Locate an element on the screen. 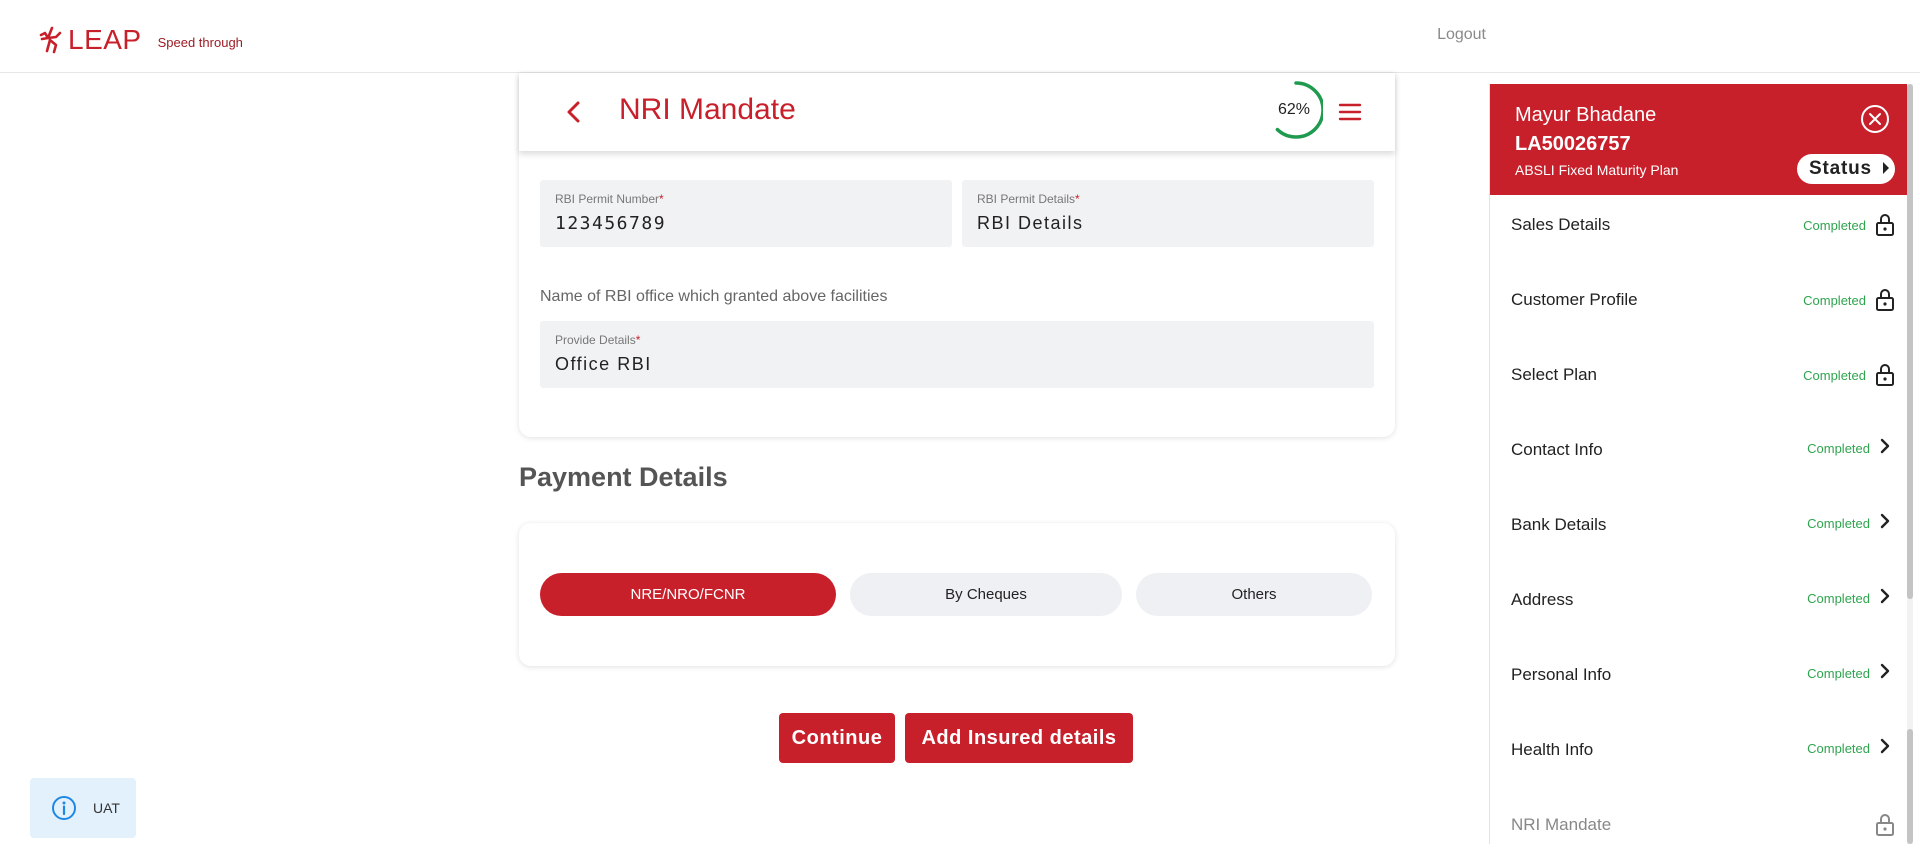  logo-text: LEAP is located at coordinates (105, 39).